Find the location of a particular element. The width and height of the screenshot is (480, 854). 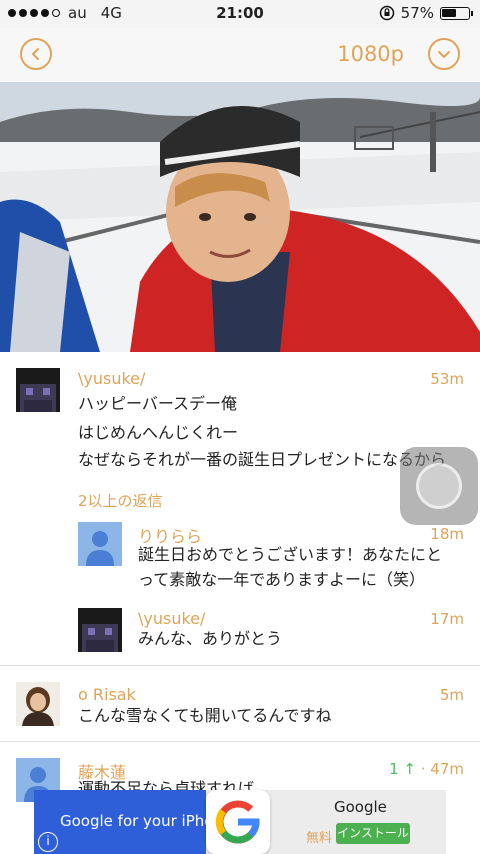

upvote-count: 1 is located at coordinates (394, 769).